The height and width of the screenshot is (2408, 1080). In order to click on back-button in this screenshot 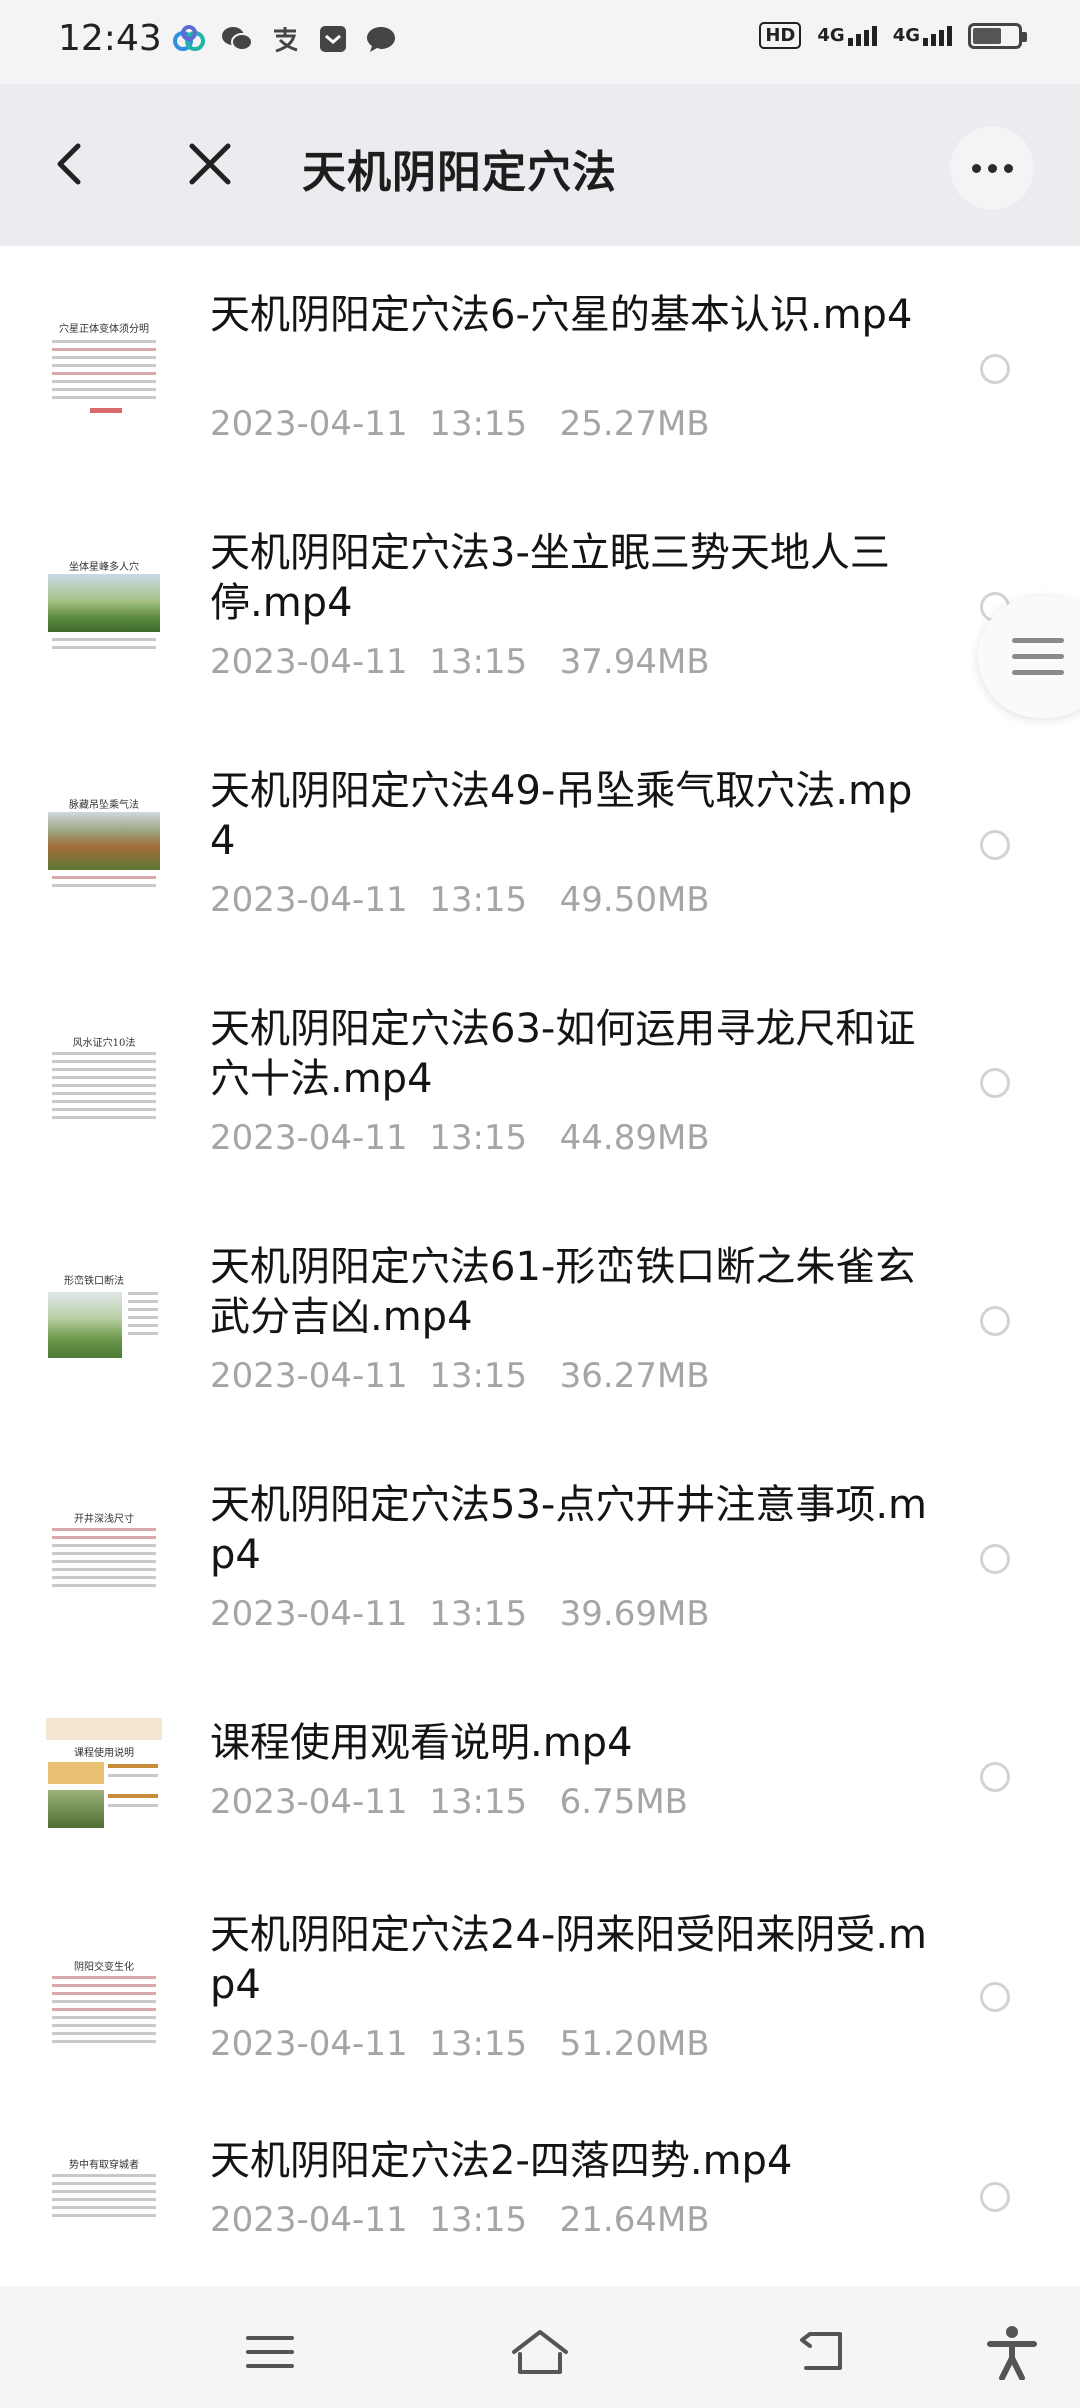, I will do `click(70, 164)`.